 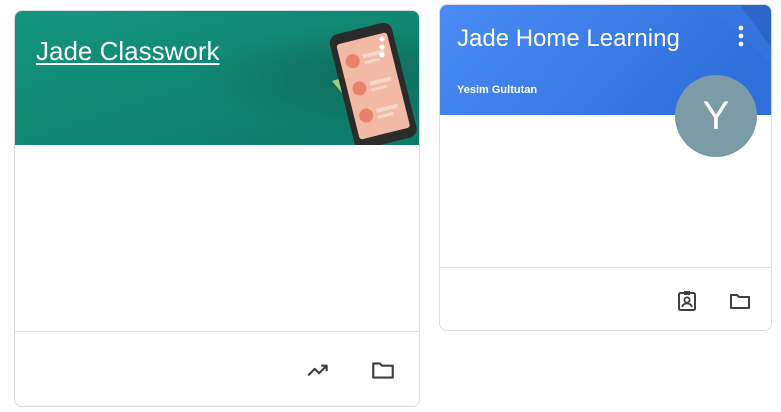 I want to click on teacher-avatar: Y, so click(x=716, y=116).